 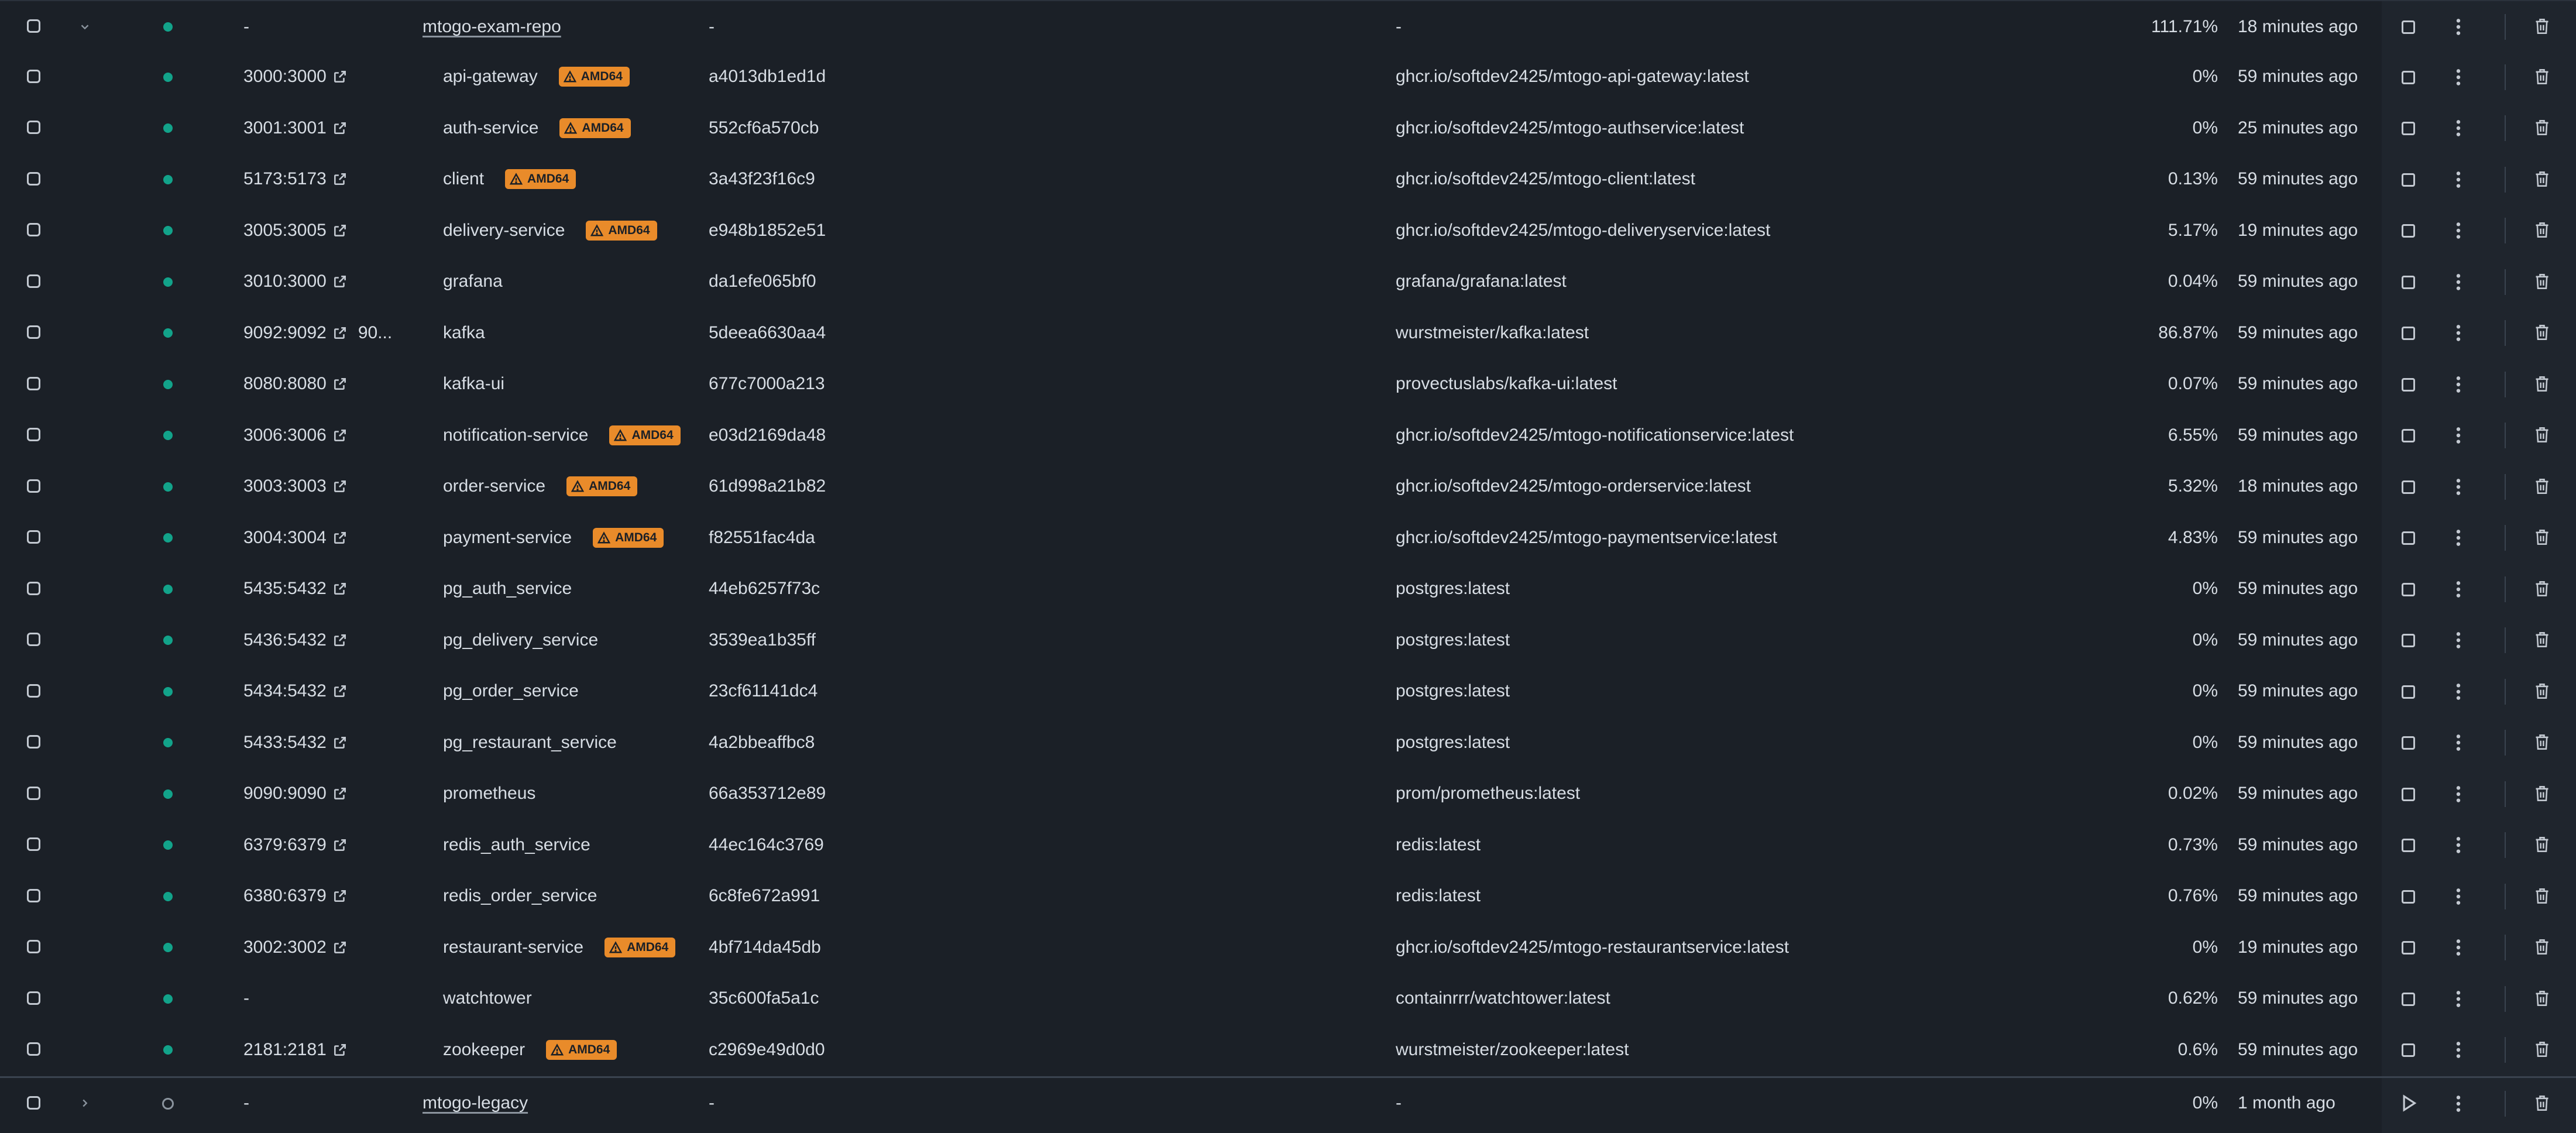 What do you see at coordinates (285, 281) in the screenshot?
I see `port-link: 3010:3000` at bounding box center [285, 281].